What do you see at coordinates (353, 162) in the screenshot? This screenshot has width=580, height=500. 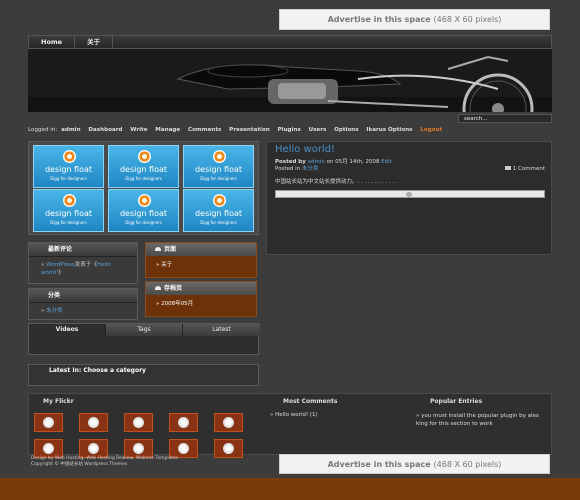 I see `post-date: on 05月 14th, 2008` at bounding box center [353, 162].